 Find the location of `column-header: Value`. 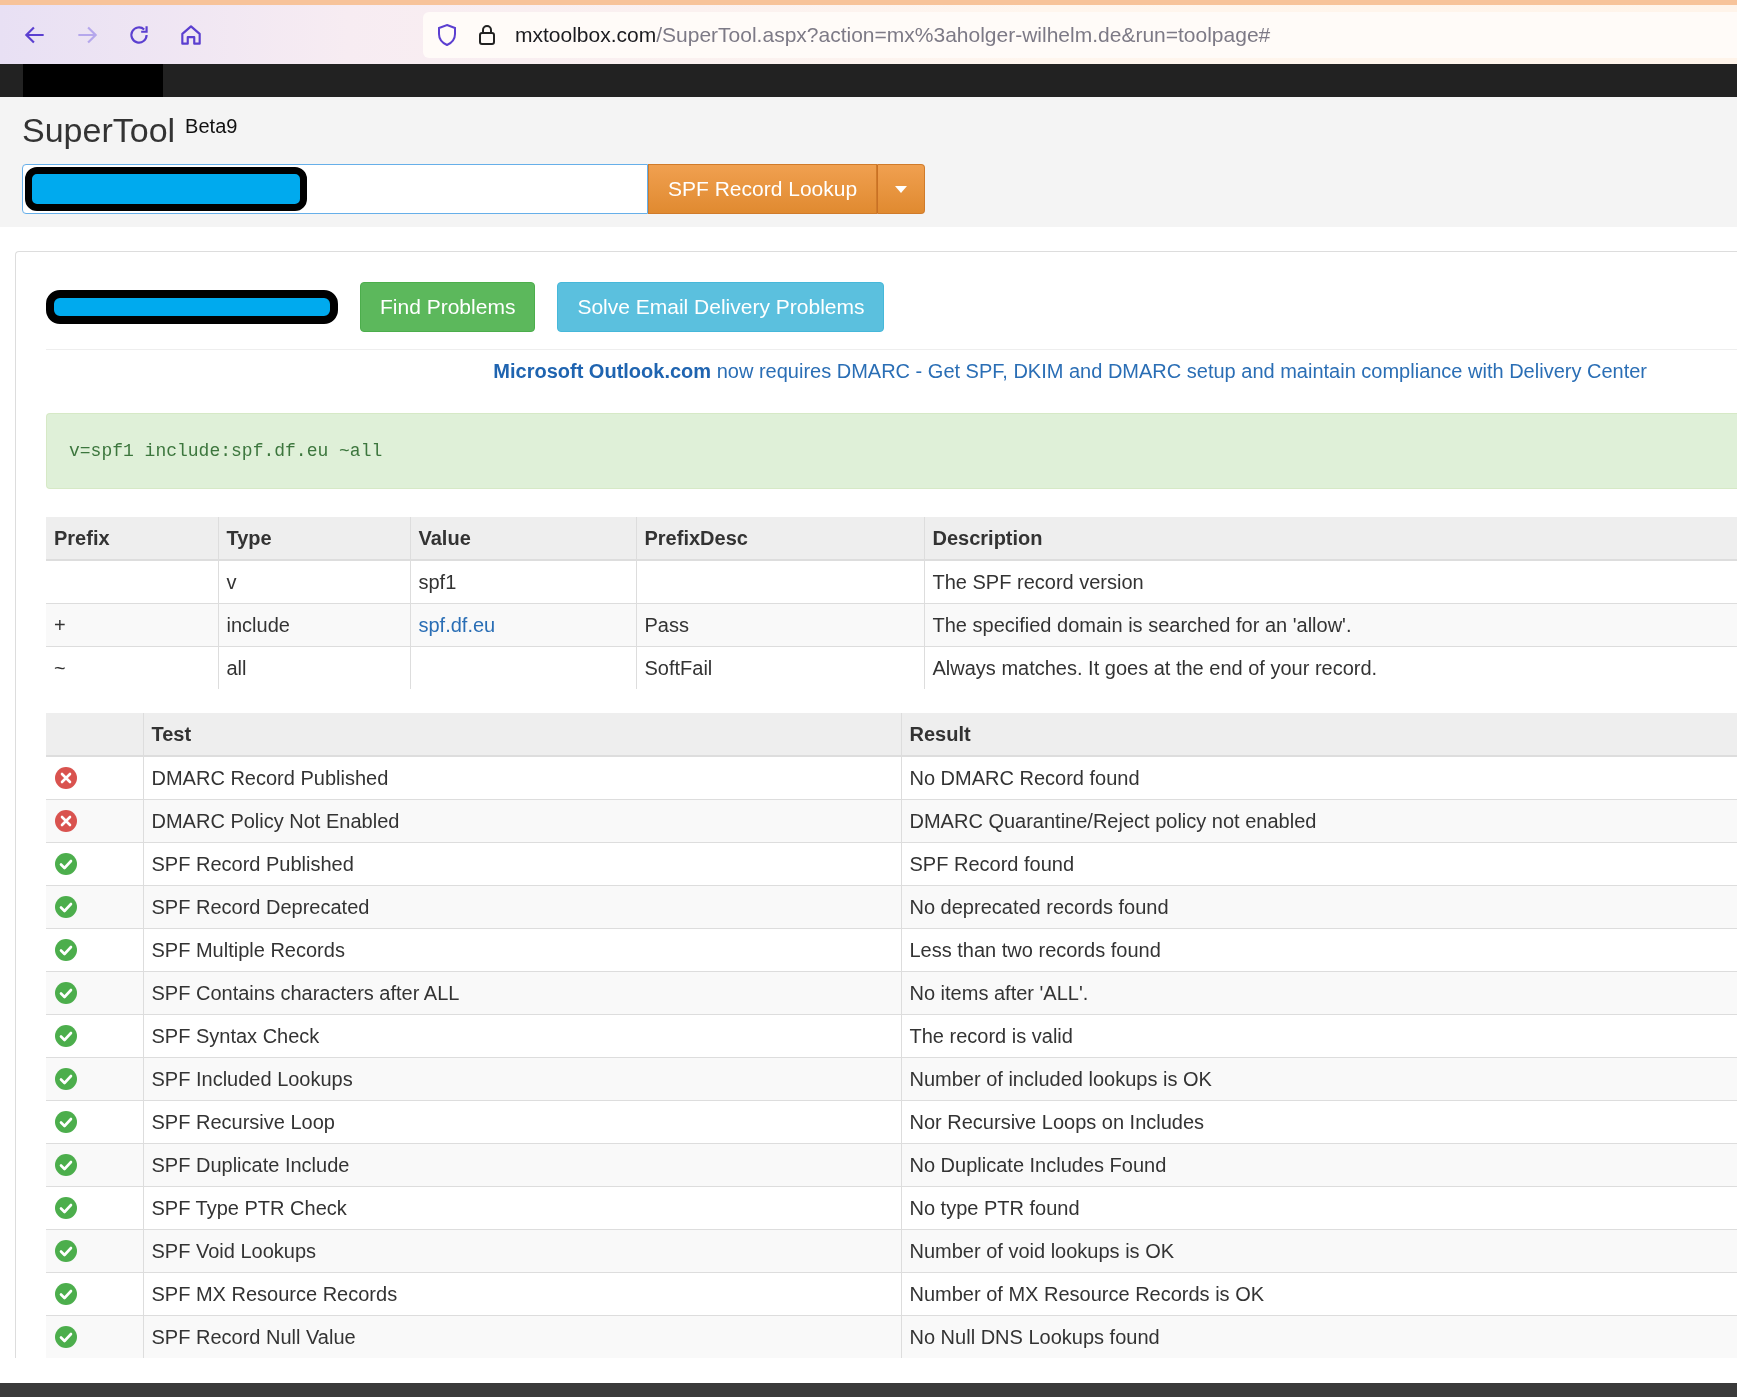

column-header: Value is located at coordinates (523, 538).